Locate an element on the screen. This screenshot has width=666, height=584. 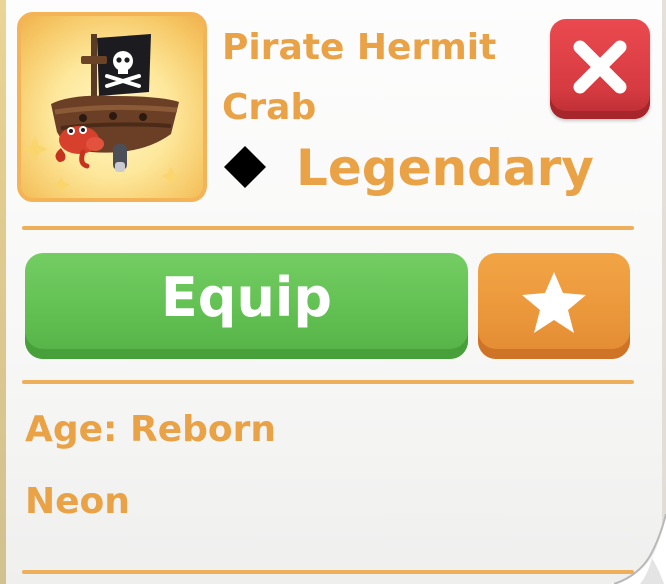
equip-button: Equip is located at coordinates (246, 306).